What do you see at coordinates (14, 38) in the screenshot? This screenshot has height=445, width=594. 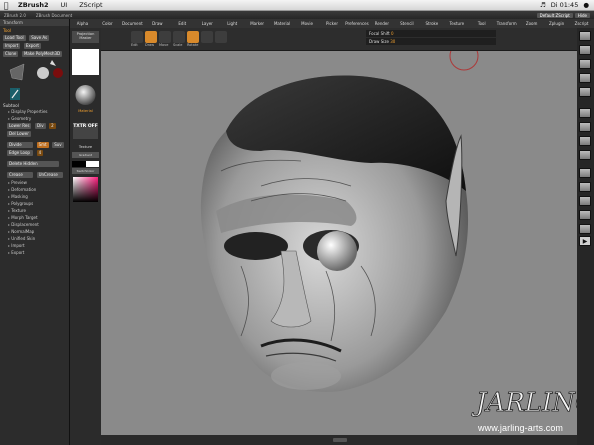 I see `load-tool-button: Load Tool` at bounding box center [14, 38].